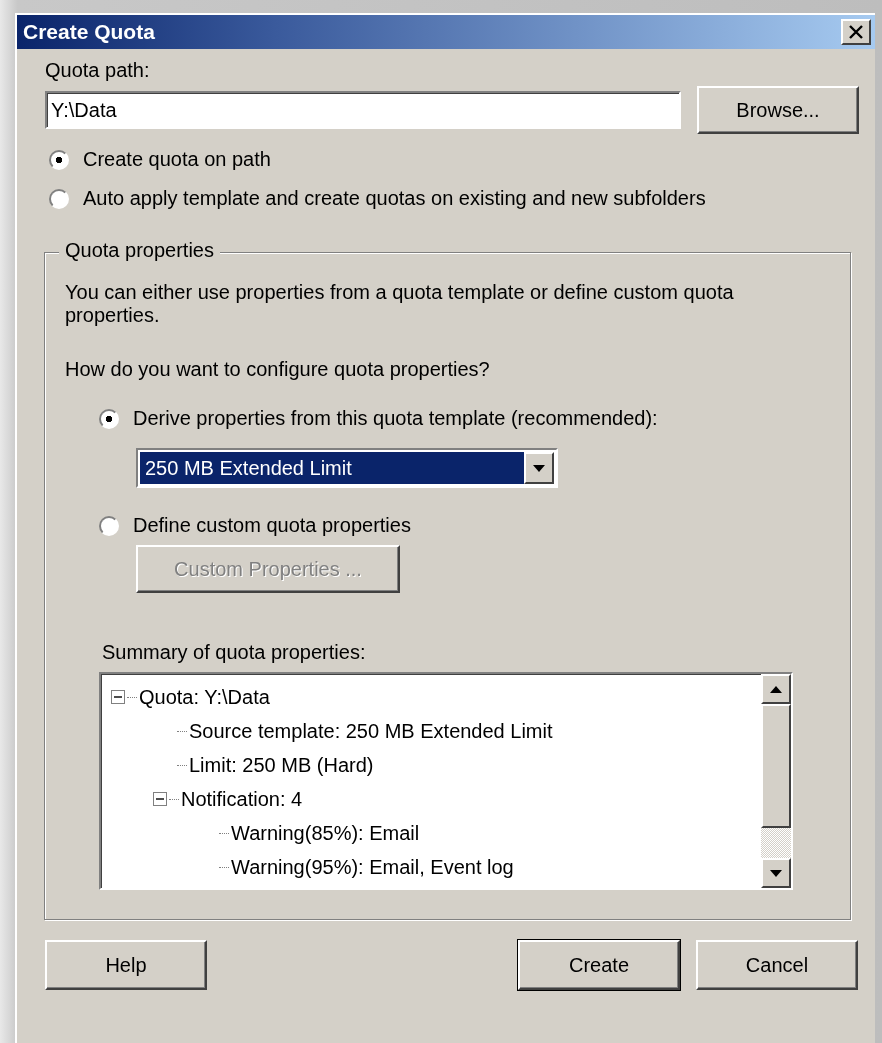 The image size is (882, 1043). I want to click on description-text: You can either use properties from a quota template or define custom quota properties., so click(400, 304).